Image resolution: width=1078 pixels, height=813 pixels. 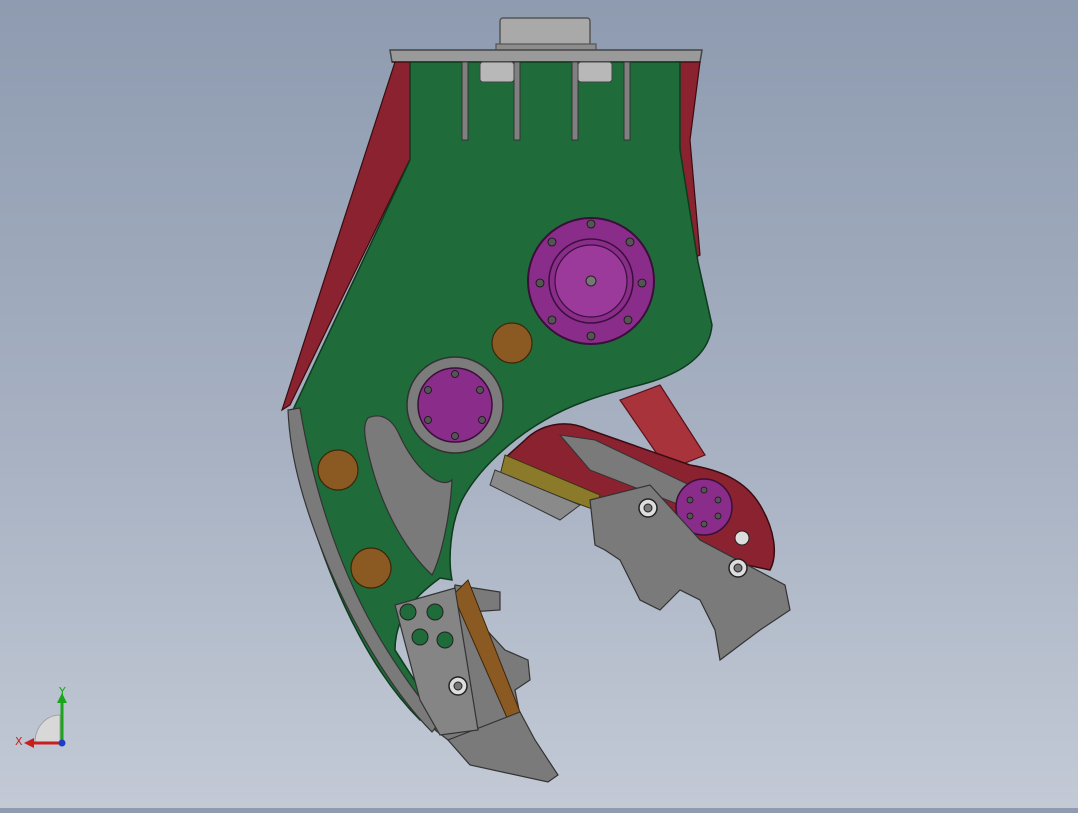 I want to click on x-axis-arrowhead, so click(x=29, y=743).